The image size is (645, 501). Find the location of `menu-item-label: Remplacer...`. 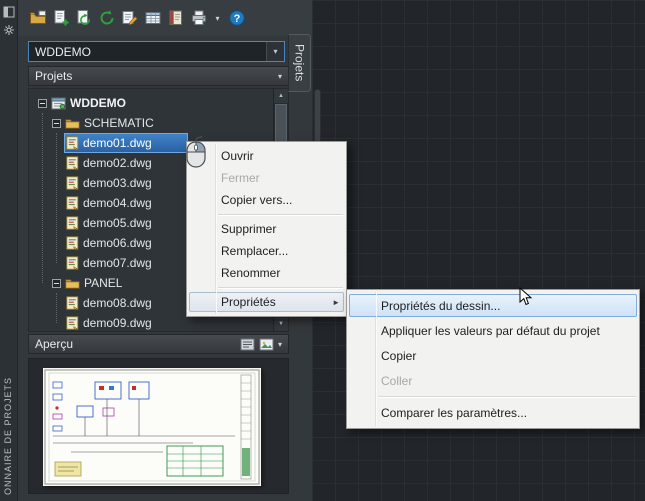

menu-item-label: Remplacer... is located at coordinates (255, 251).